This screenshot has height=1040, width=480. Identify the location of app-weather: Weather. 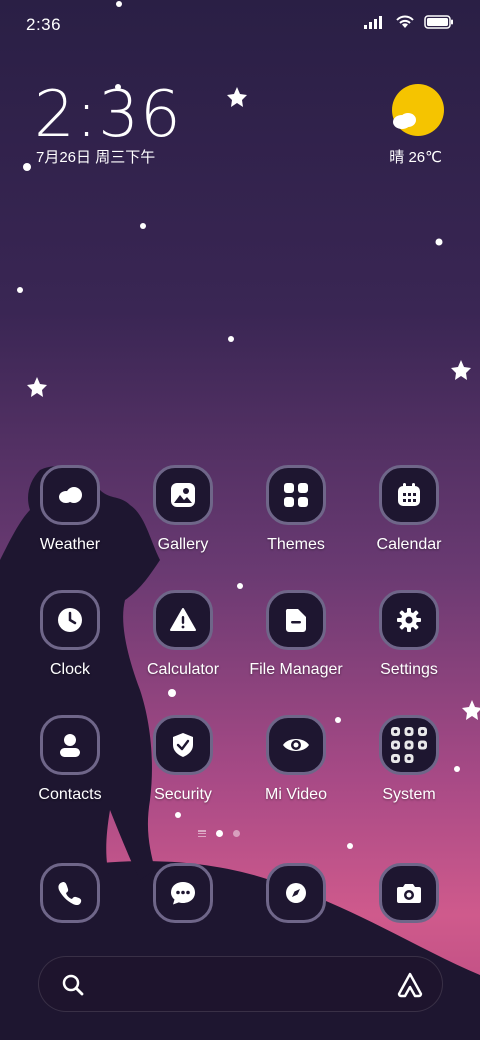
(70, 509).